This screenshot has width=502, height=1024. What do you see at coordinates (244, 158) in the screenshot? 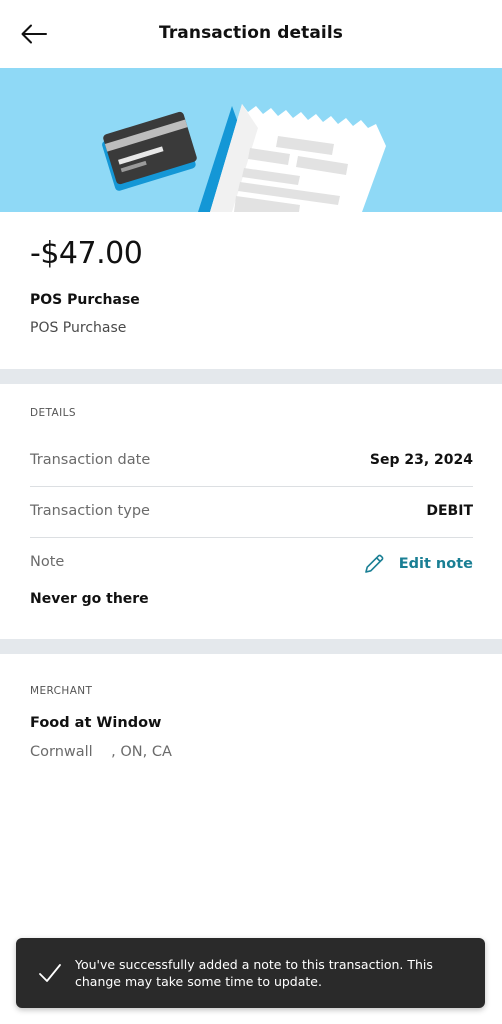
I see `card-receipt-illustration` at bounding box center [244, 158].